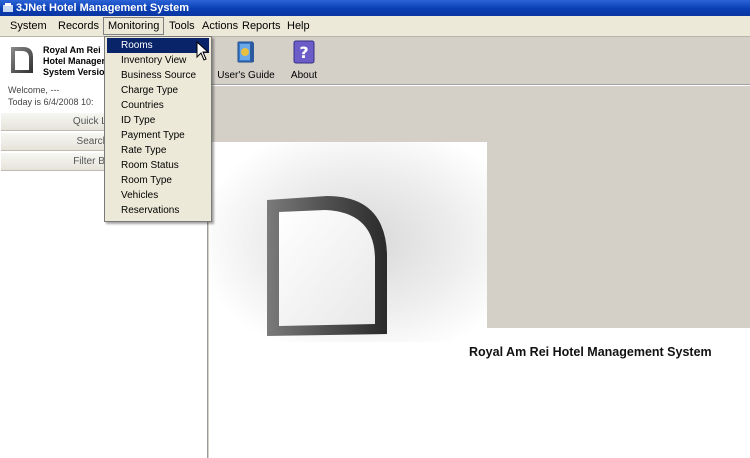 This screenshot has width=750, height=458. I want to click on menu-monitoring: Monitoring, so click(134, 26).